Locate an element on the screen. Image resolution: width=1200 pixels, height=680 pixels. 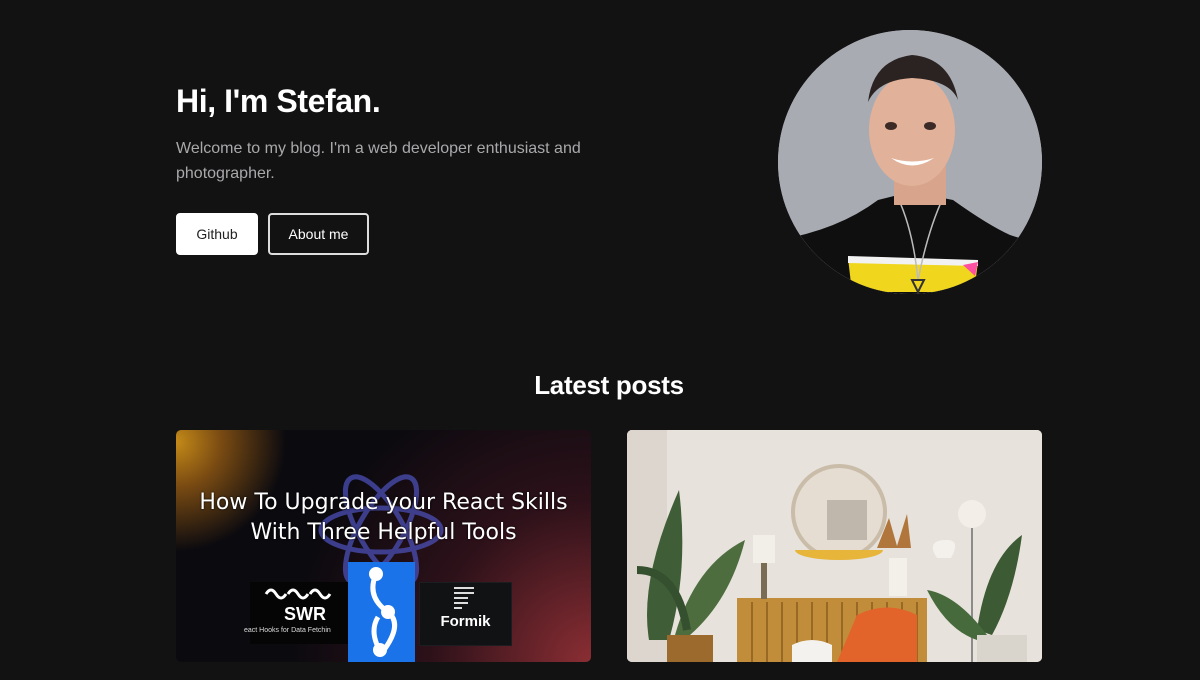
router-path-icon is located at coordinates (383, 612).